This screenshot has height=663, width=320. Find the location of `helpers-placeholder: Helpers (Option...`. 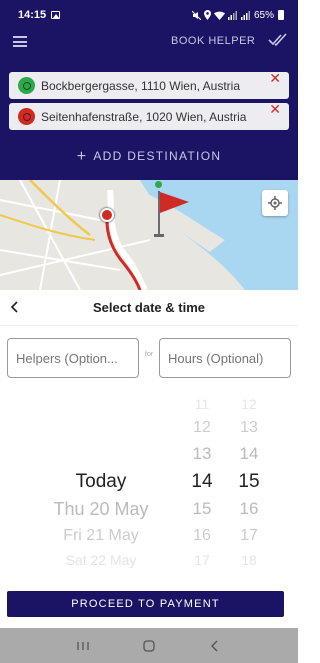

helpers-placeholder: Helpers (Option... is located at coordinates (67, 358).